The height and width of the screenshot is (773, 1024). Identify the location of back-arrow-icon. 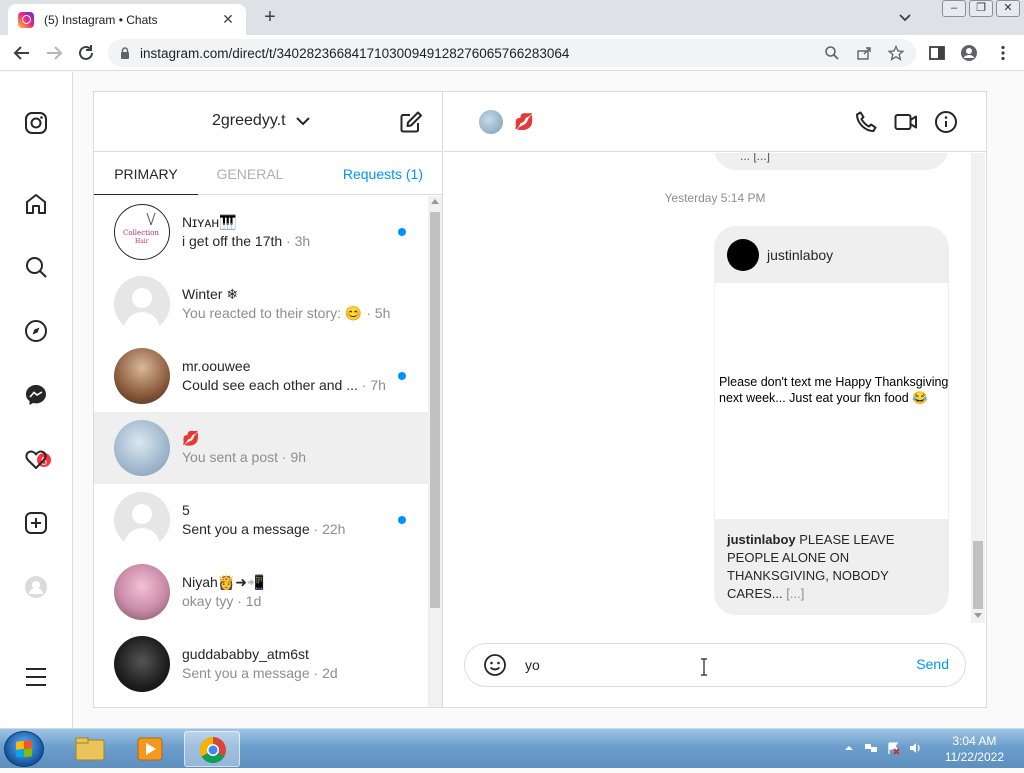
(22, 53).